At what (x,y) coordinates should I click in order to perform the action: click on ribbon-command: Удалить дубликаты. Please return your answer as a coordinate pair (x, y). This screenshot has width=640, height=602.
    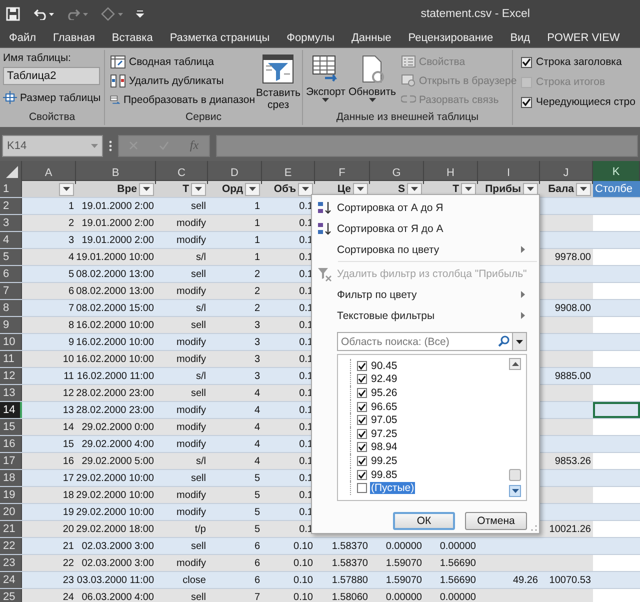
    Looking at the image, I should click on (182, 80).